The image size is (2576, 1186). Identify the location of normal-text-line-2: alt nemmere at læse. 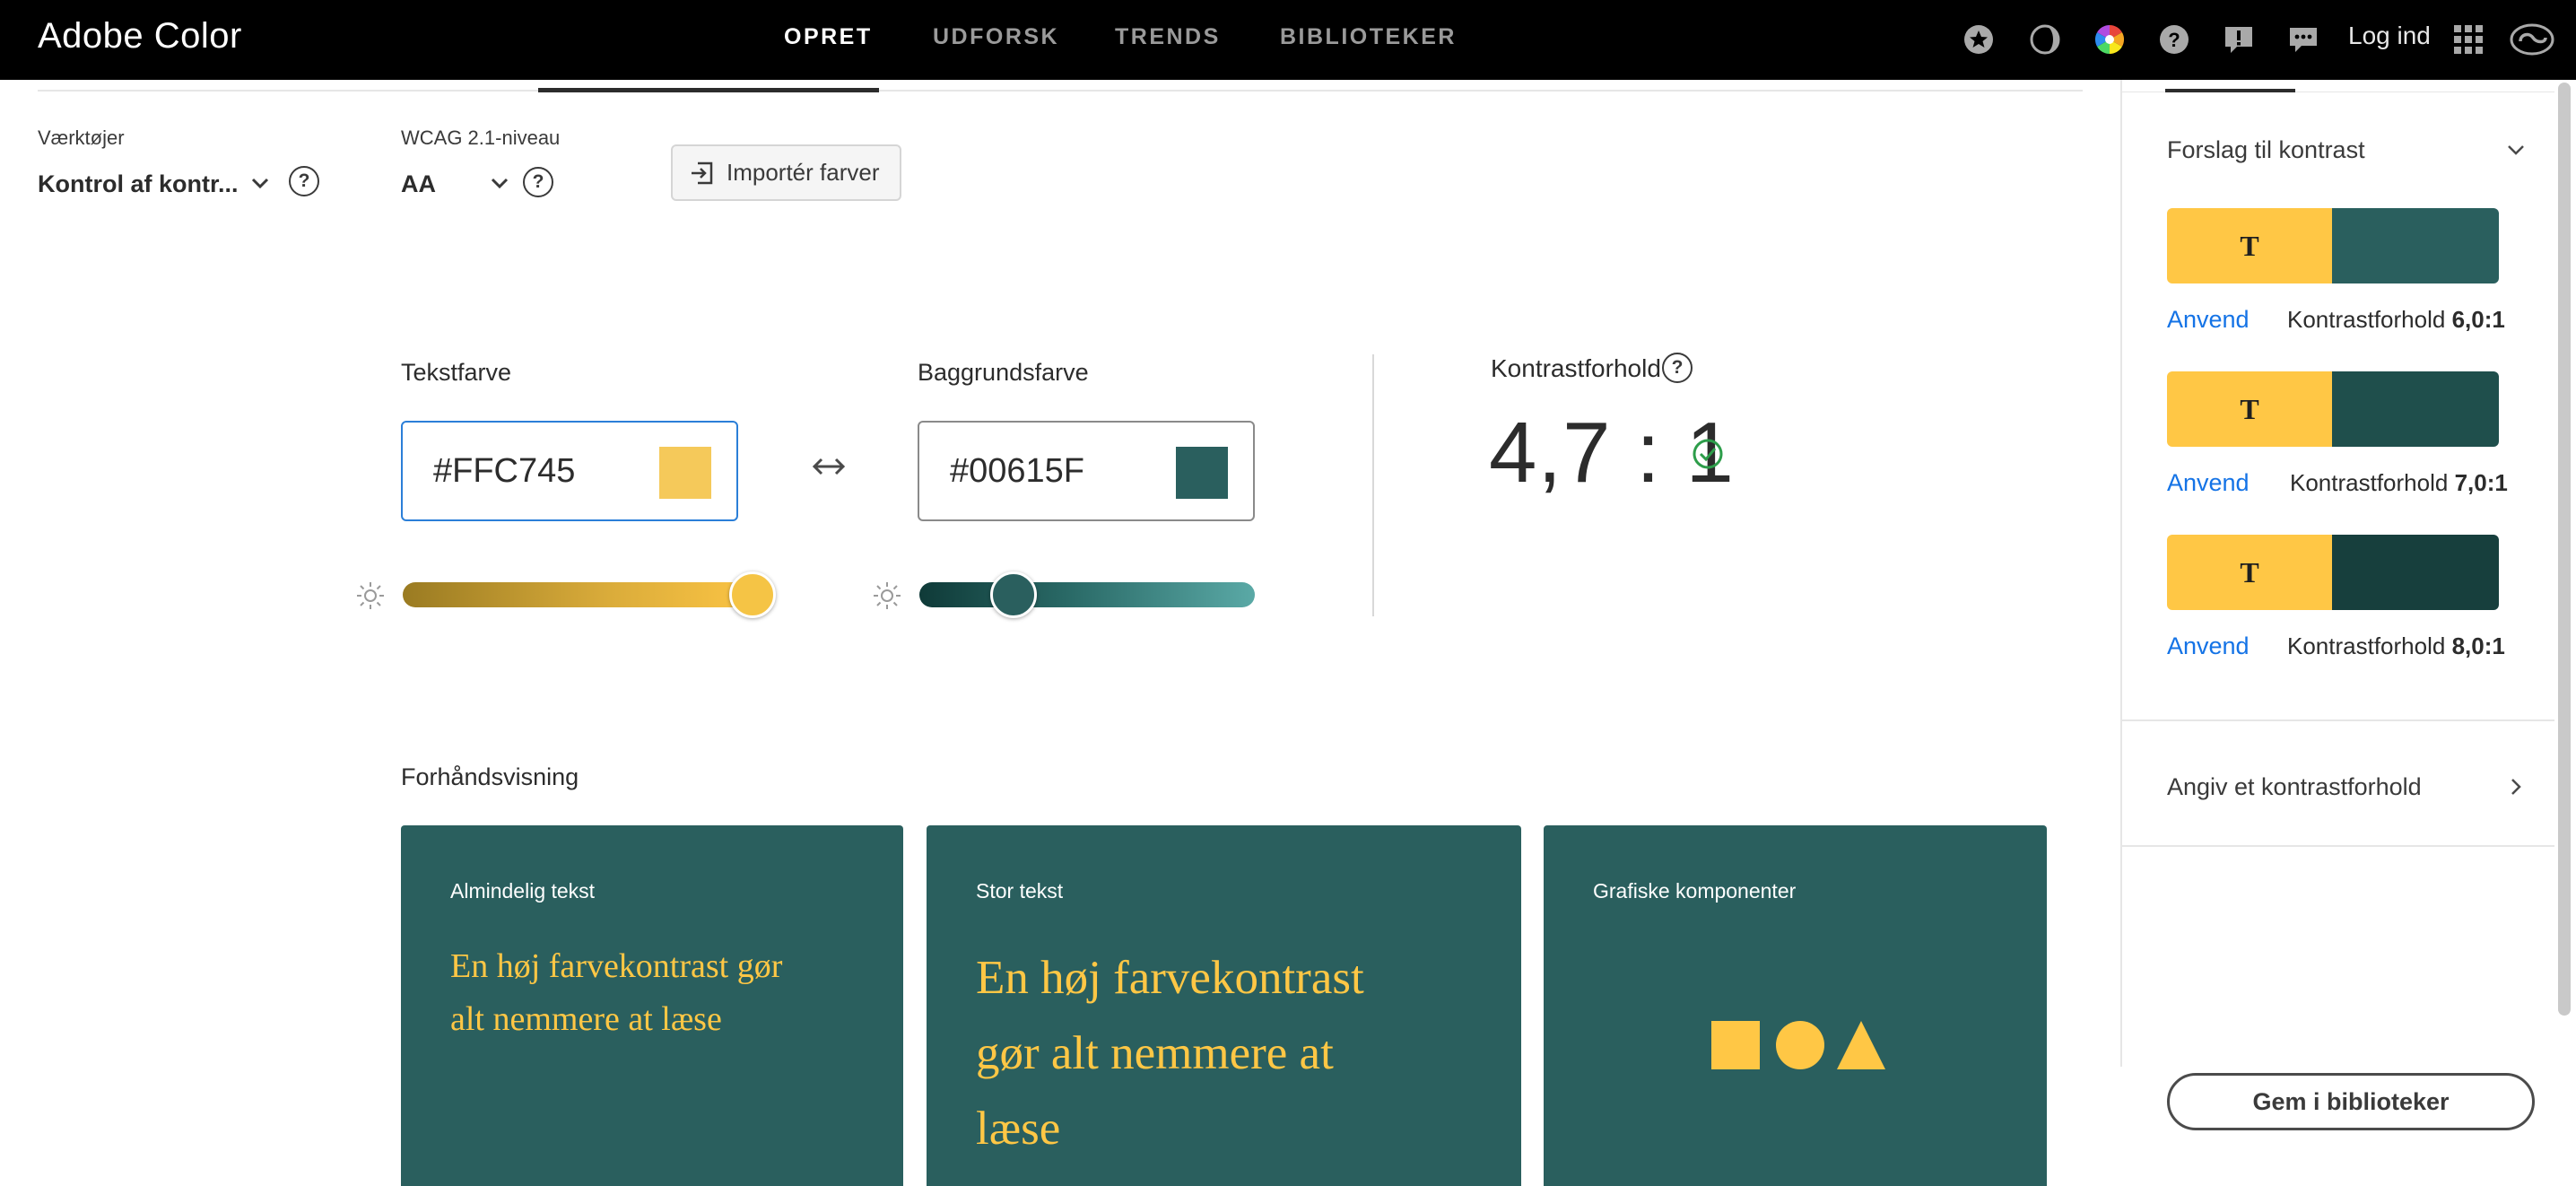
(586, 1019).